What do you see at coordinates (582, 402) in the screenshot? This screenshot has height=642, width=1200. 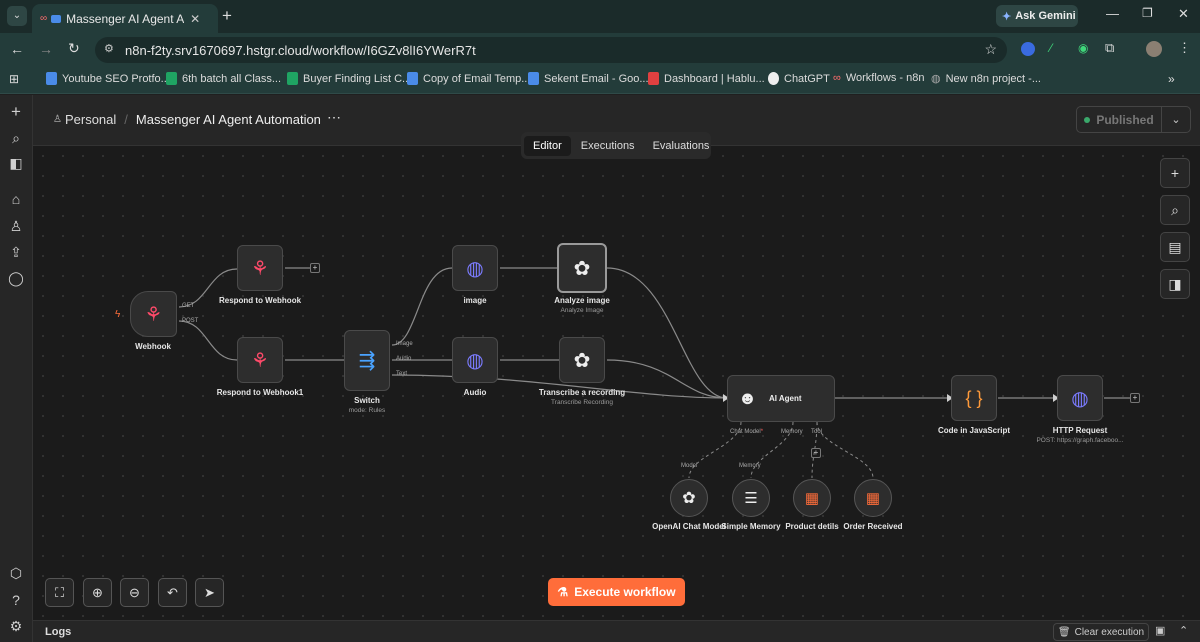 I see `node-subtitle: Transcribe Recording` at bounding box center [582, 402].